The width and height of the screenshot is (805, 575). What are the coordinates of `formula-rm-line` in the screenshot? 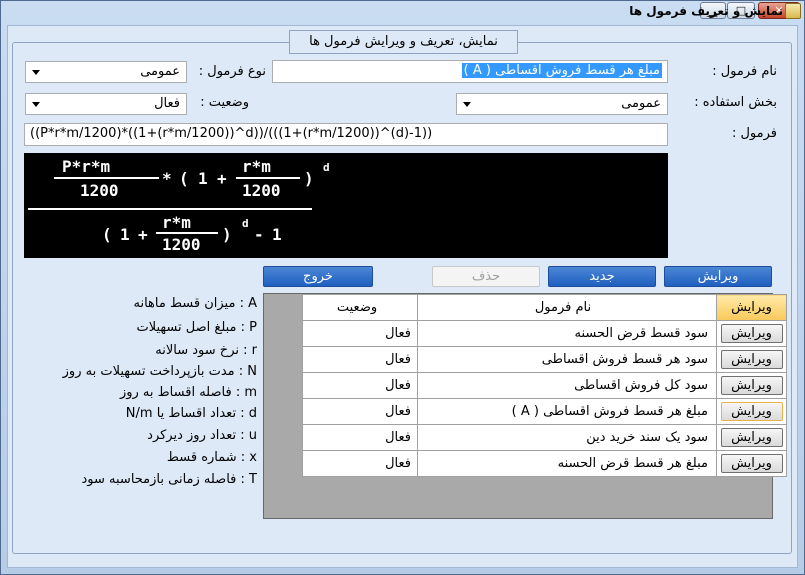 It's located at (268, 178).